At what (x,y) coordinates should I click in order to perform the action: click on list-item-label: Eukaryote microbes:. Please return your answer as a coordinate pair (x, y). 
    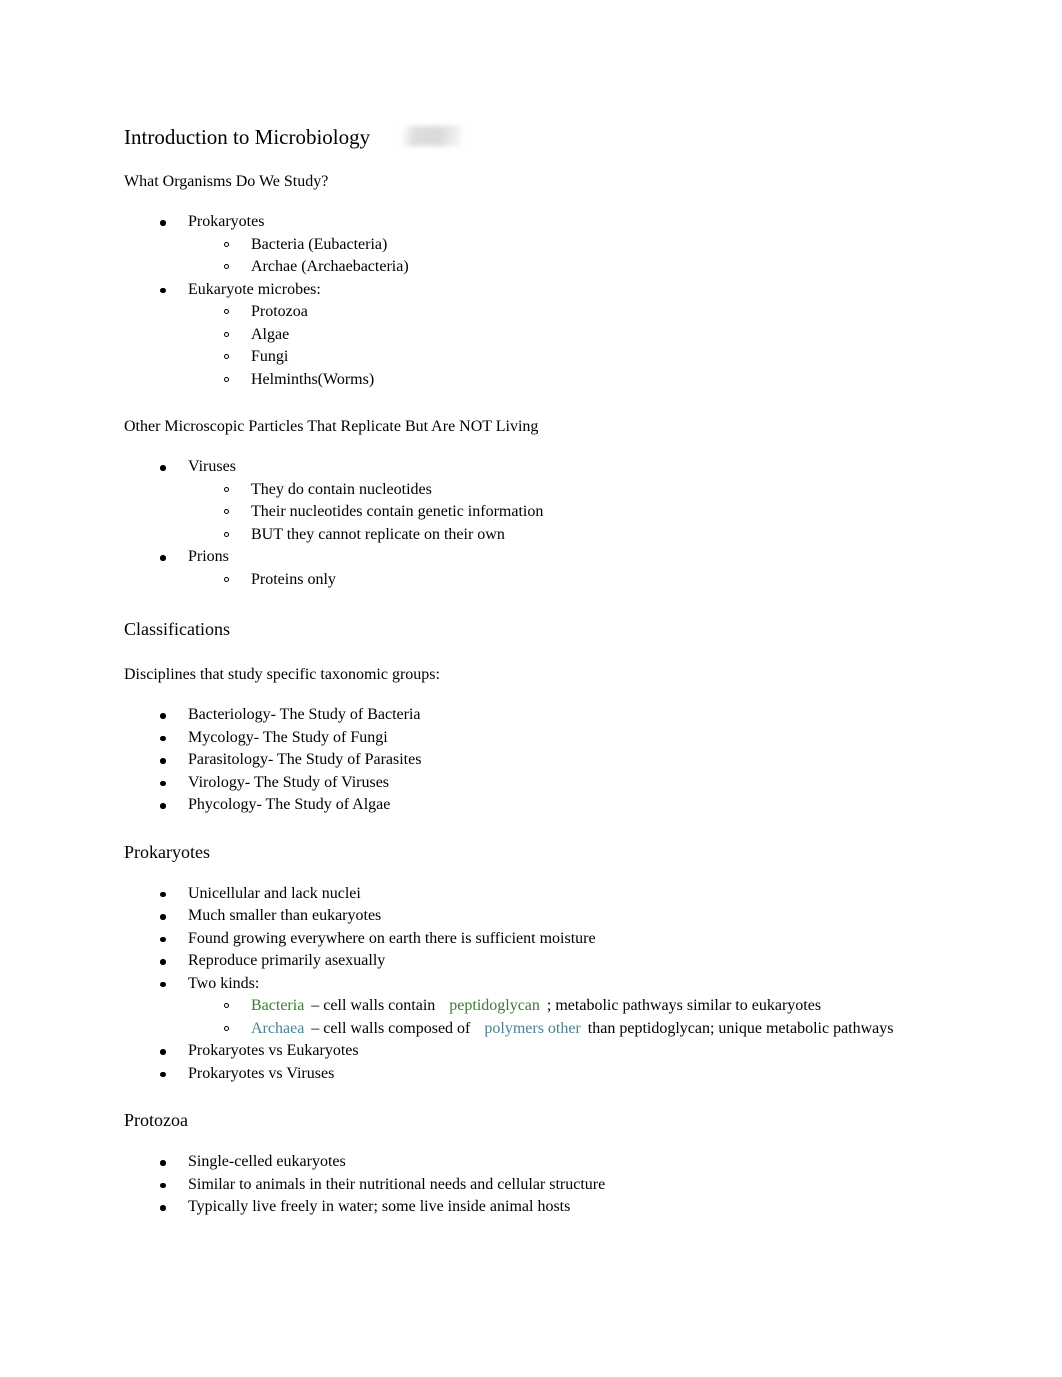
    Looking at the image, I should click on (254, 289).